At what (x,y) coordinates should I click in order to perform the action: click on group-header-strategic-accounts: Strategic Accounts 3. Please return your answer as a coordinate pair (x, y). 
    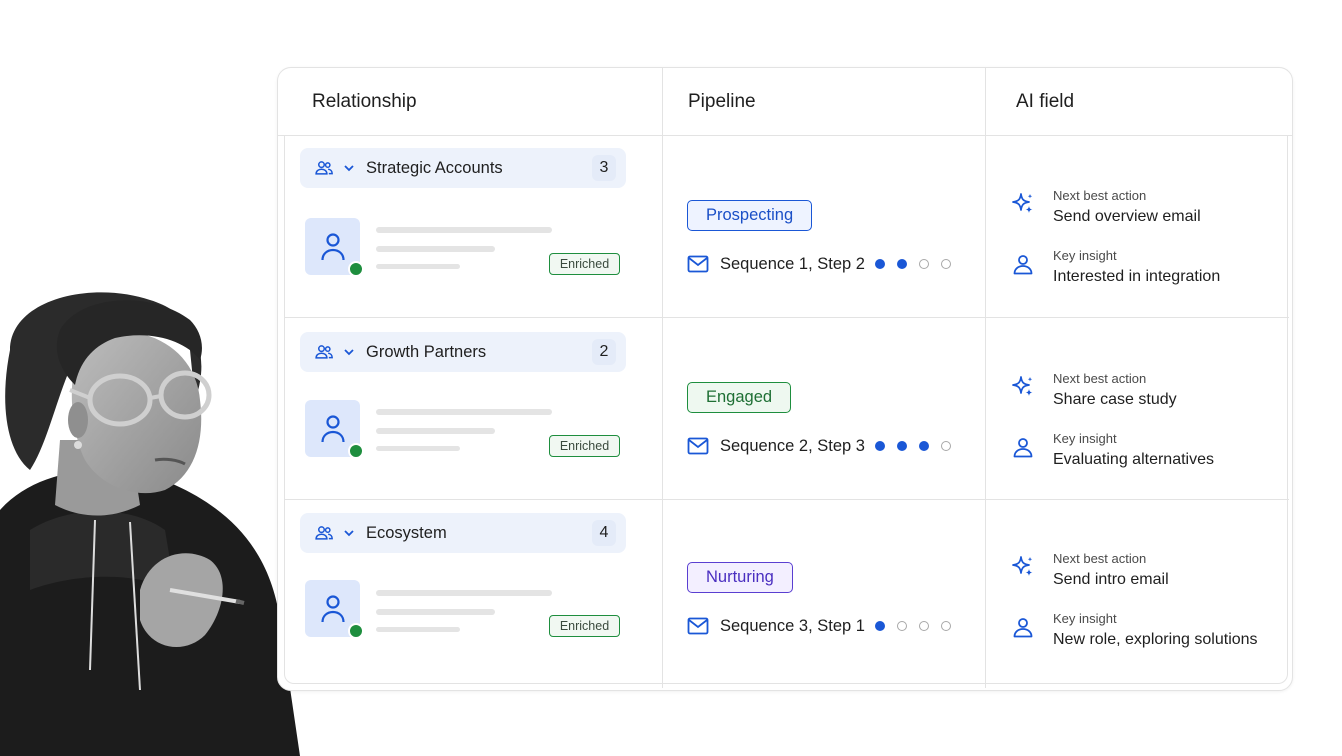
    Looking at the image, I should click on (463, 168).